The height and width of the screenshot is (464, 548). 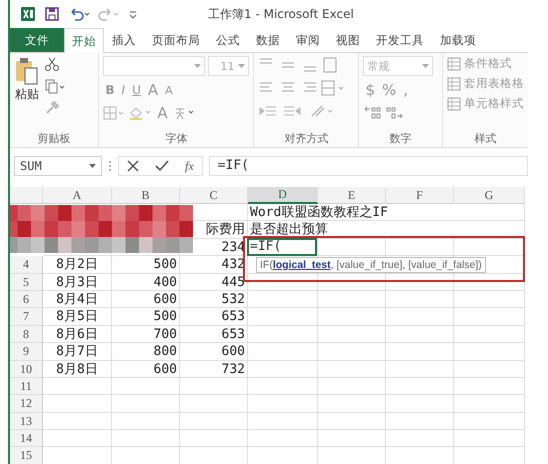 I want to click on ribbon-tab: 数据, so click(x=268, y=40).